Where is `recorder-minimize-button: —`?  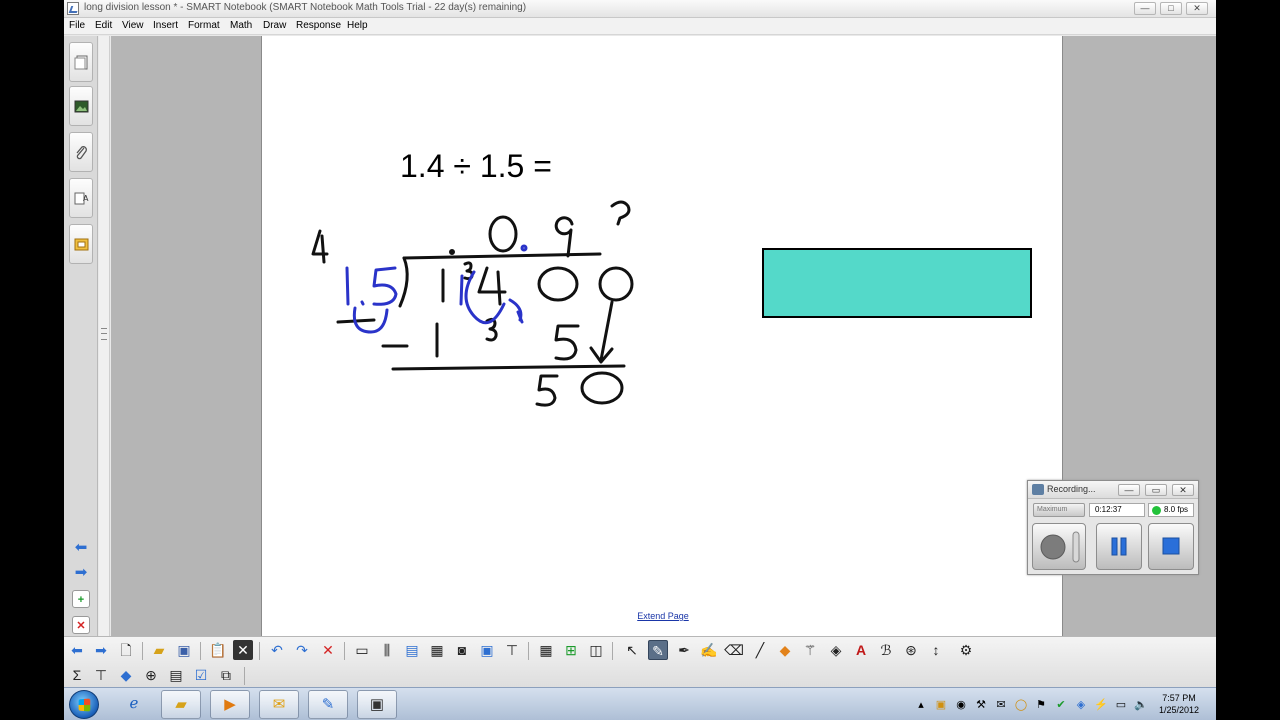 recorder-minimize-button: — is located at coordinates (1129, 490).